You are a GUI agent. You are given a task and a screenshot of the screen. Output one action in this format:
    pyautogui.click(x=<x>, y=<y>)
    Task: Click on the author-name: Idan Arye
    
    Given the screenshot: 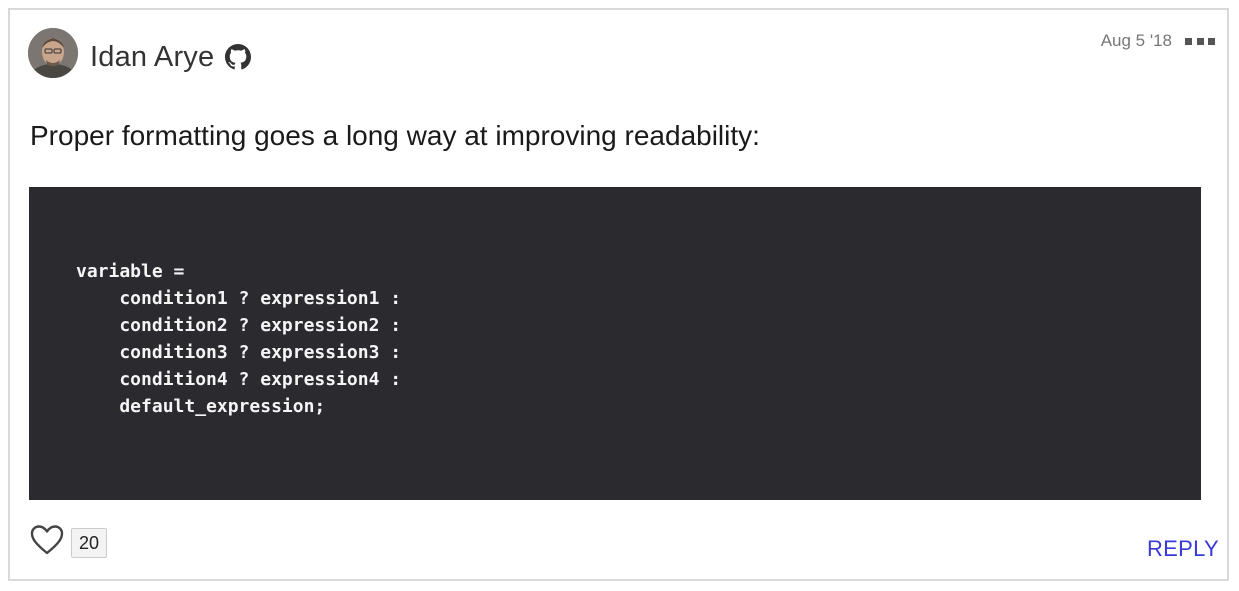 What is the action you would take?
    pyautogui.click(x=152, y=57)
    